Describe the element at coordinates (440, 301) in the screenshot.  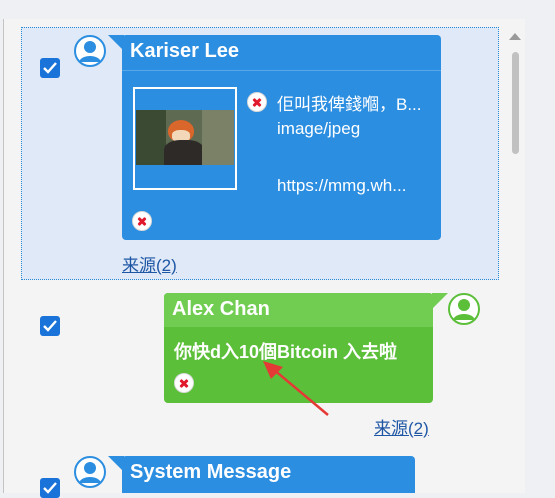
I see `bubble-tail` at that location.